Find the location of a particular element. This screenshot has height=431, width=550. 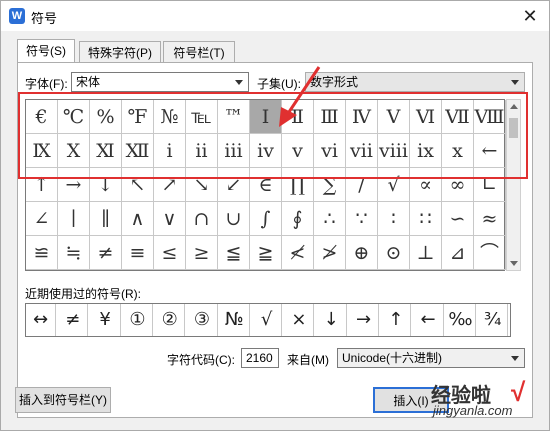

symbol-cell: ∠ is located at coordinates (42, 219).